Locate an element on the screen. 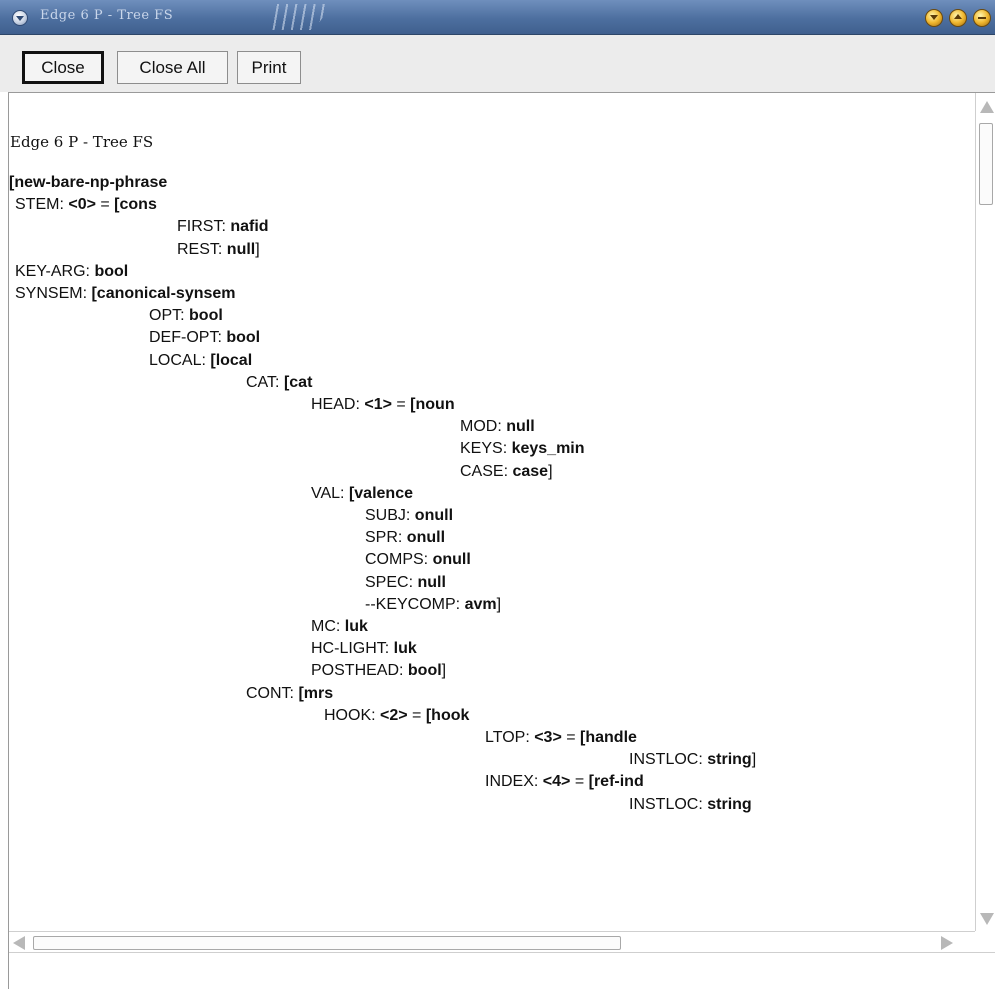 This screenshot has width=995, height=990. print-button: Print is located at coordinates (269, 67).